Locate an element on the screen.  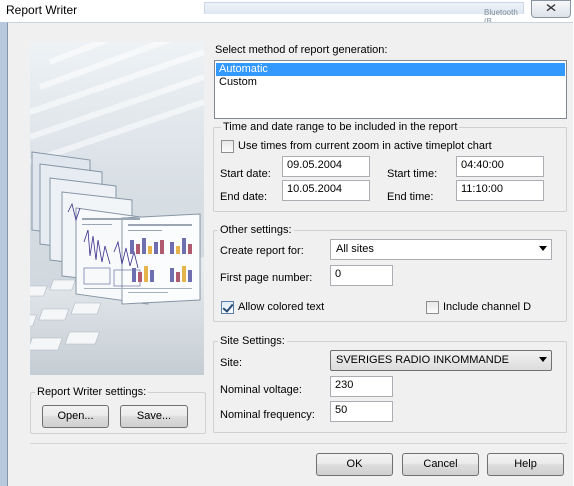
close-icon: ✕ is located at coordinates (551, 8).